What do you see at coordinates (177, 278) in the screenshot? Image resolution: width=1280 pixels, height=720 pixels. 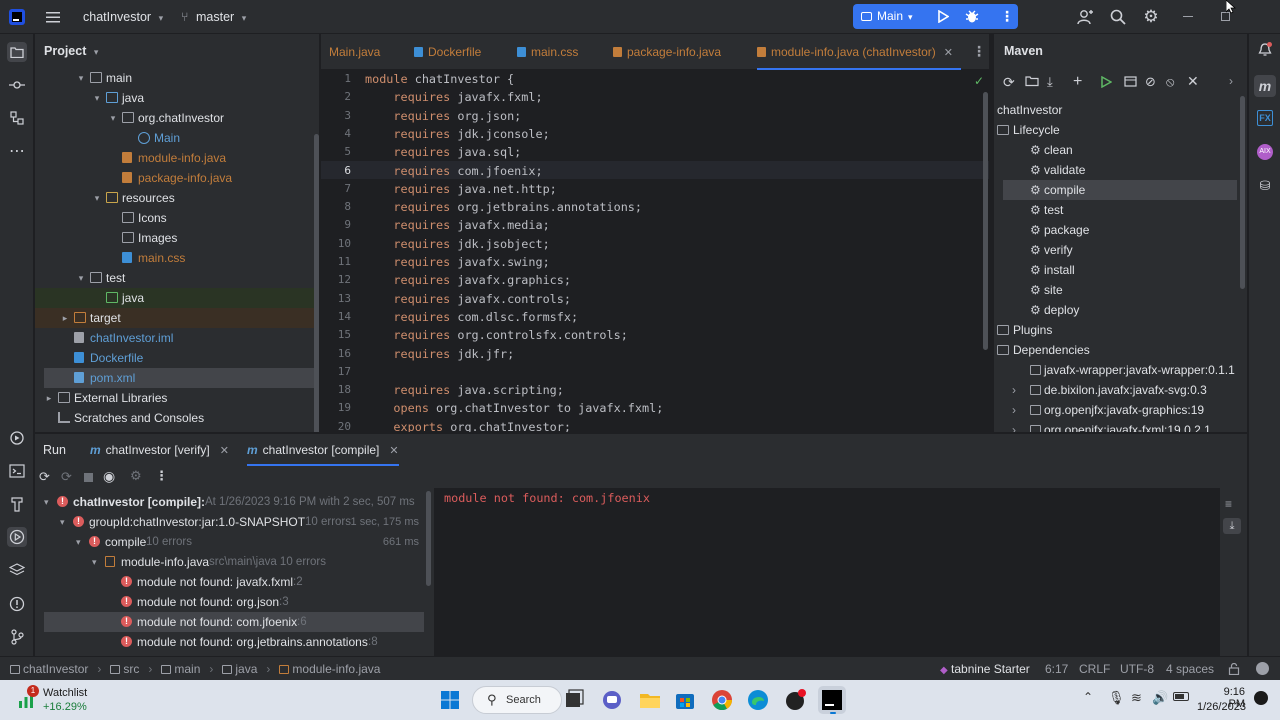 I see `project-tree-item: ▾ test` at bounding box center [177, 278].